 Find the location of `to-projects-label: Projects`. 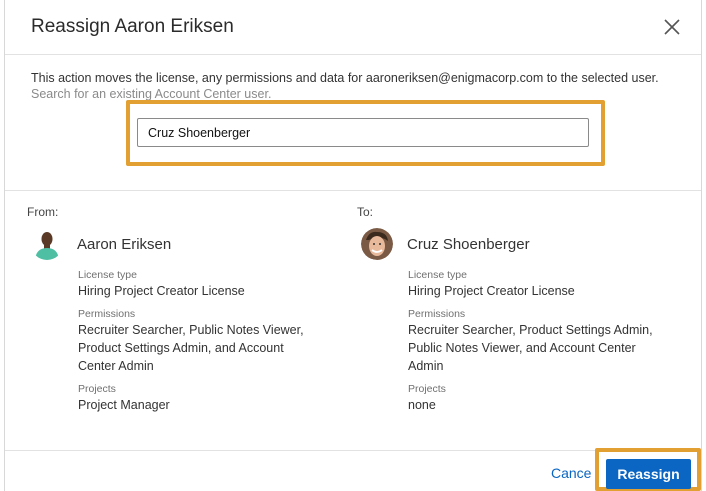

to-projects-label: Projects is located at coordinates (427, 389).